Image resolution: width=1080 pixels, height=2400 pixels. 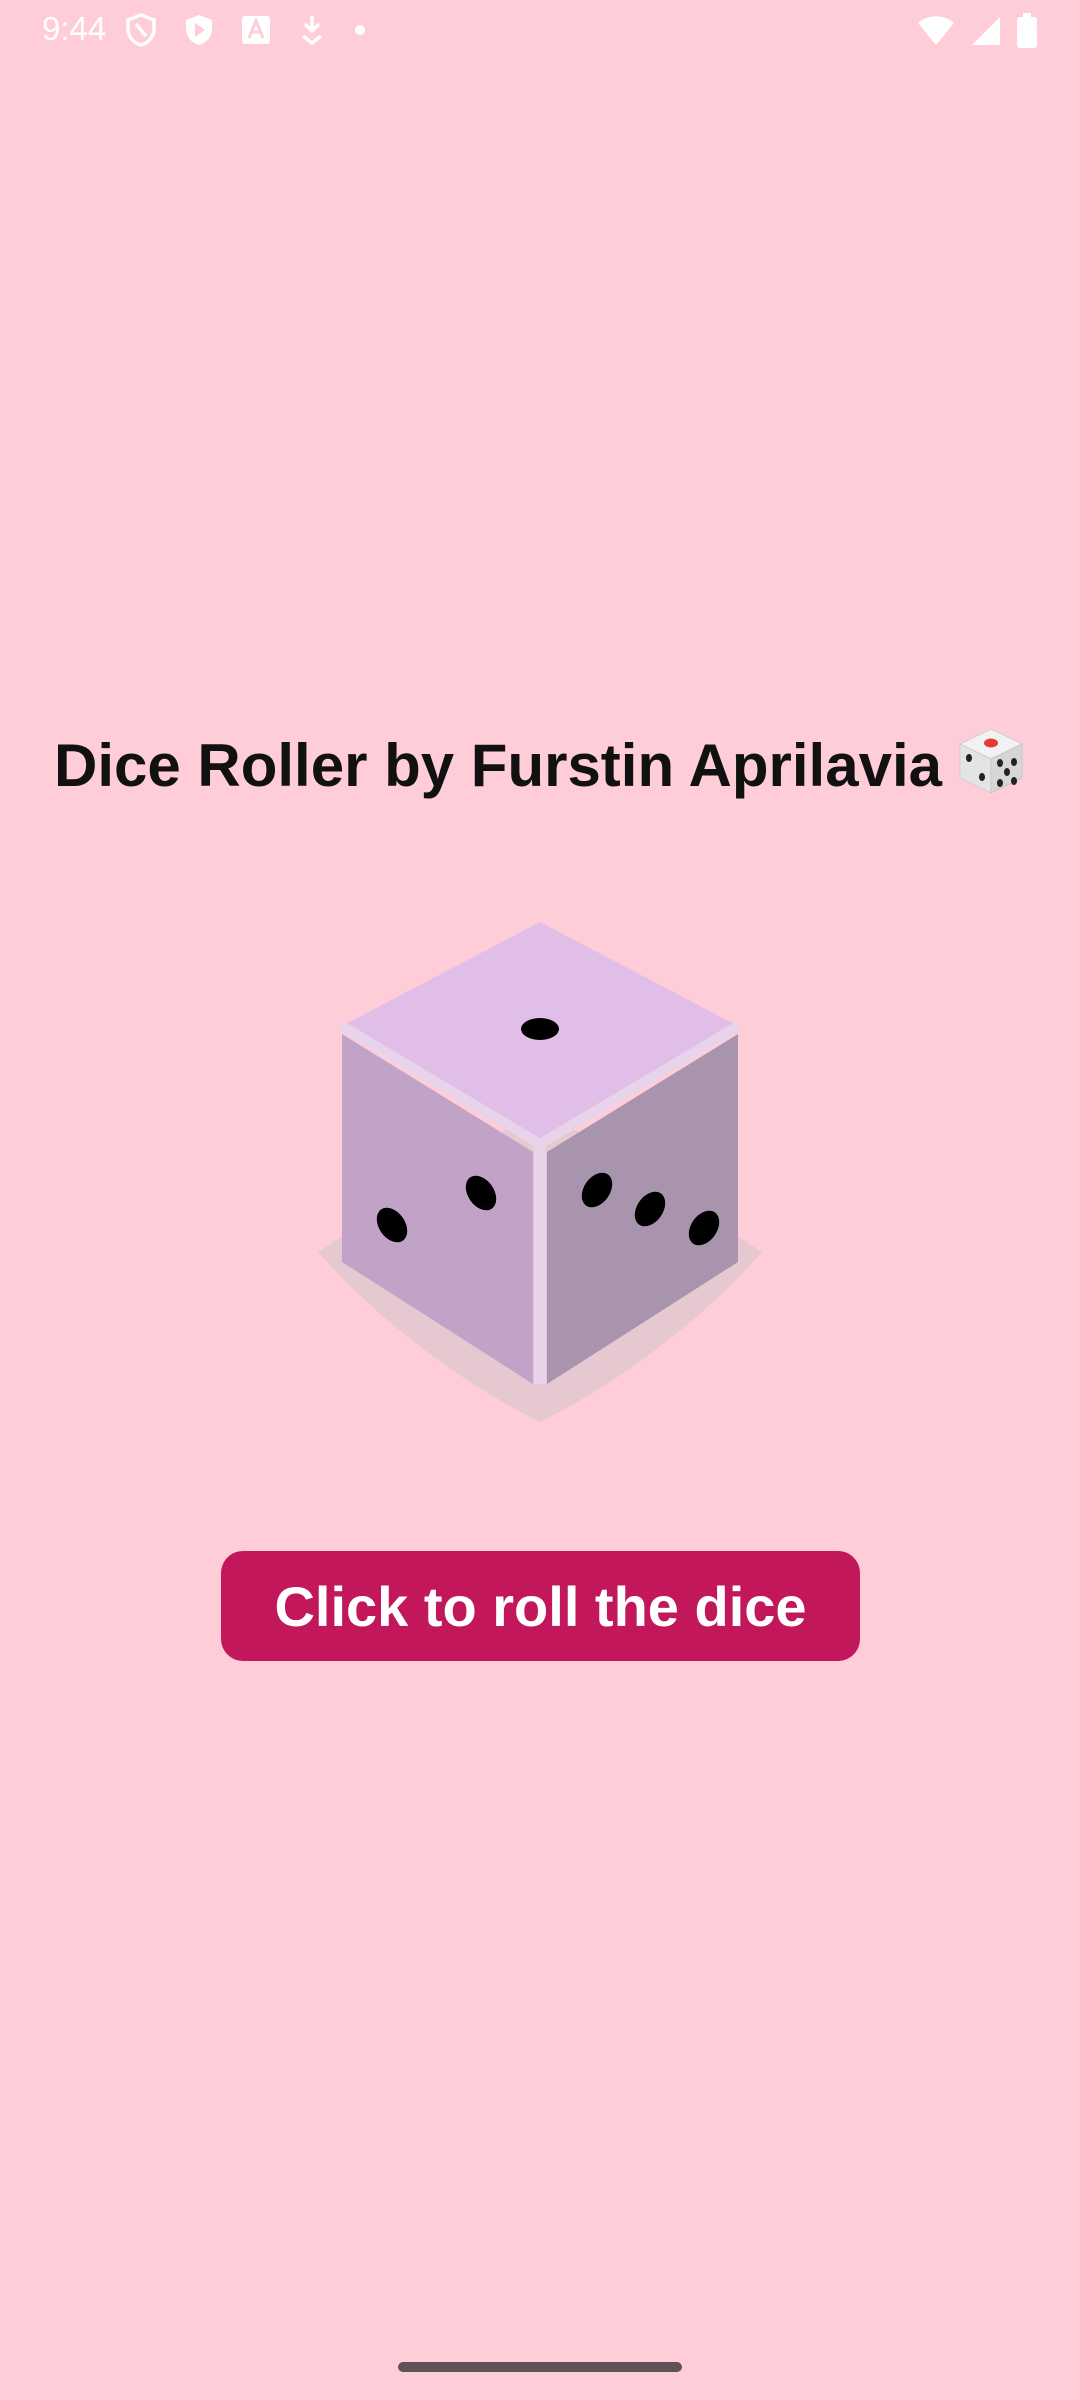 I want to click on title-text: Dice Roller by Furstin Aprilavia, so click(x=498, y=765).